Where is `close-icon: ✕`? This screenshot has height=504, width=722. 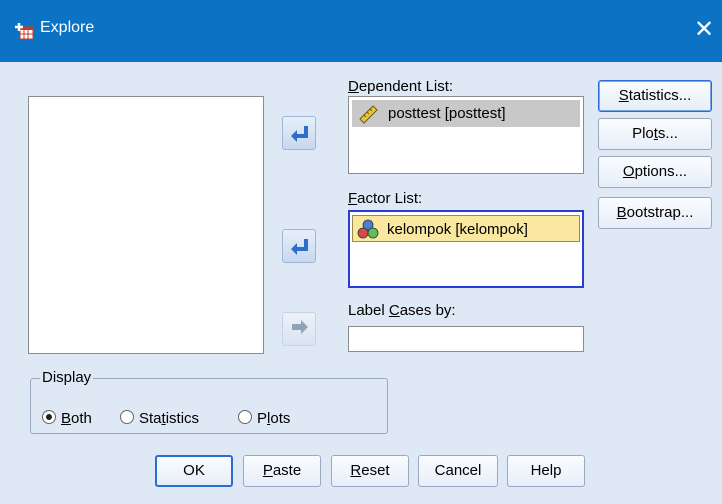
close-icon: ✕ is located at coordinates (704, 30).